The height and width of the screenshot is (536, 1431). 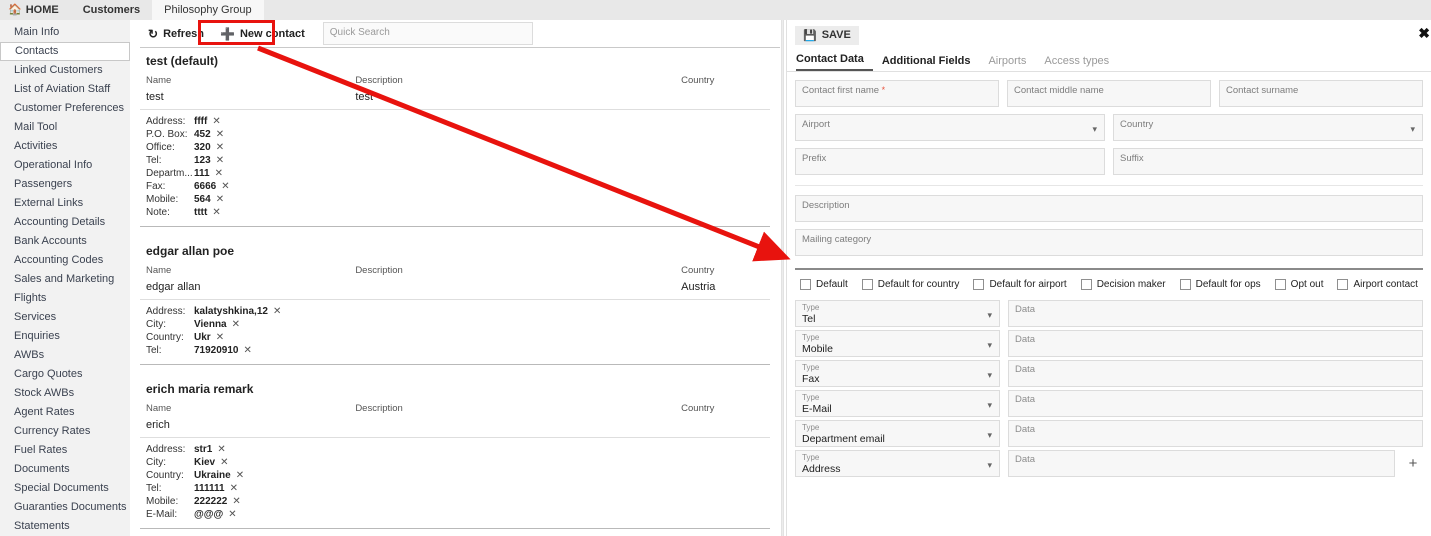 I want to click on sidebar-item-awbs: AWBs, so click(x=65, y=355).